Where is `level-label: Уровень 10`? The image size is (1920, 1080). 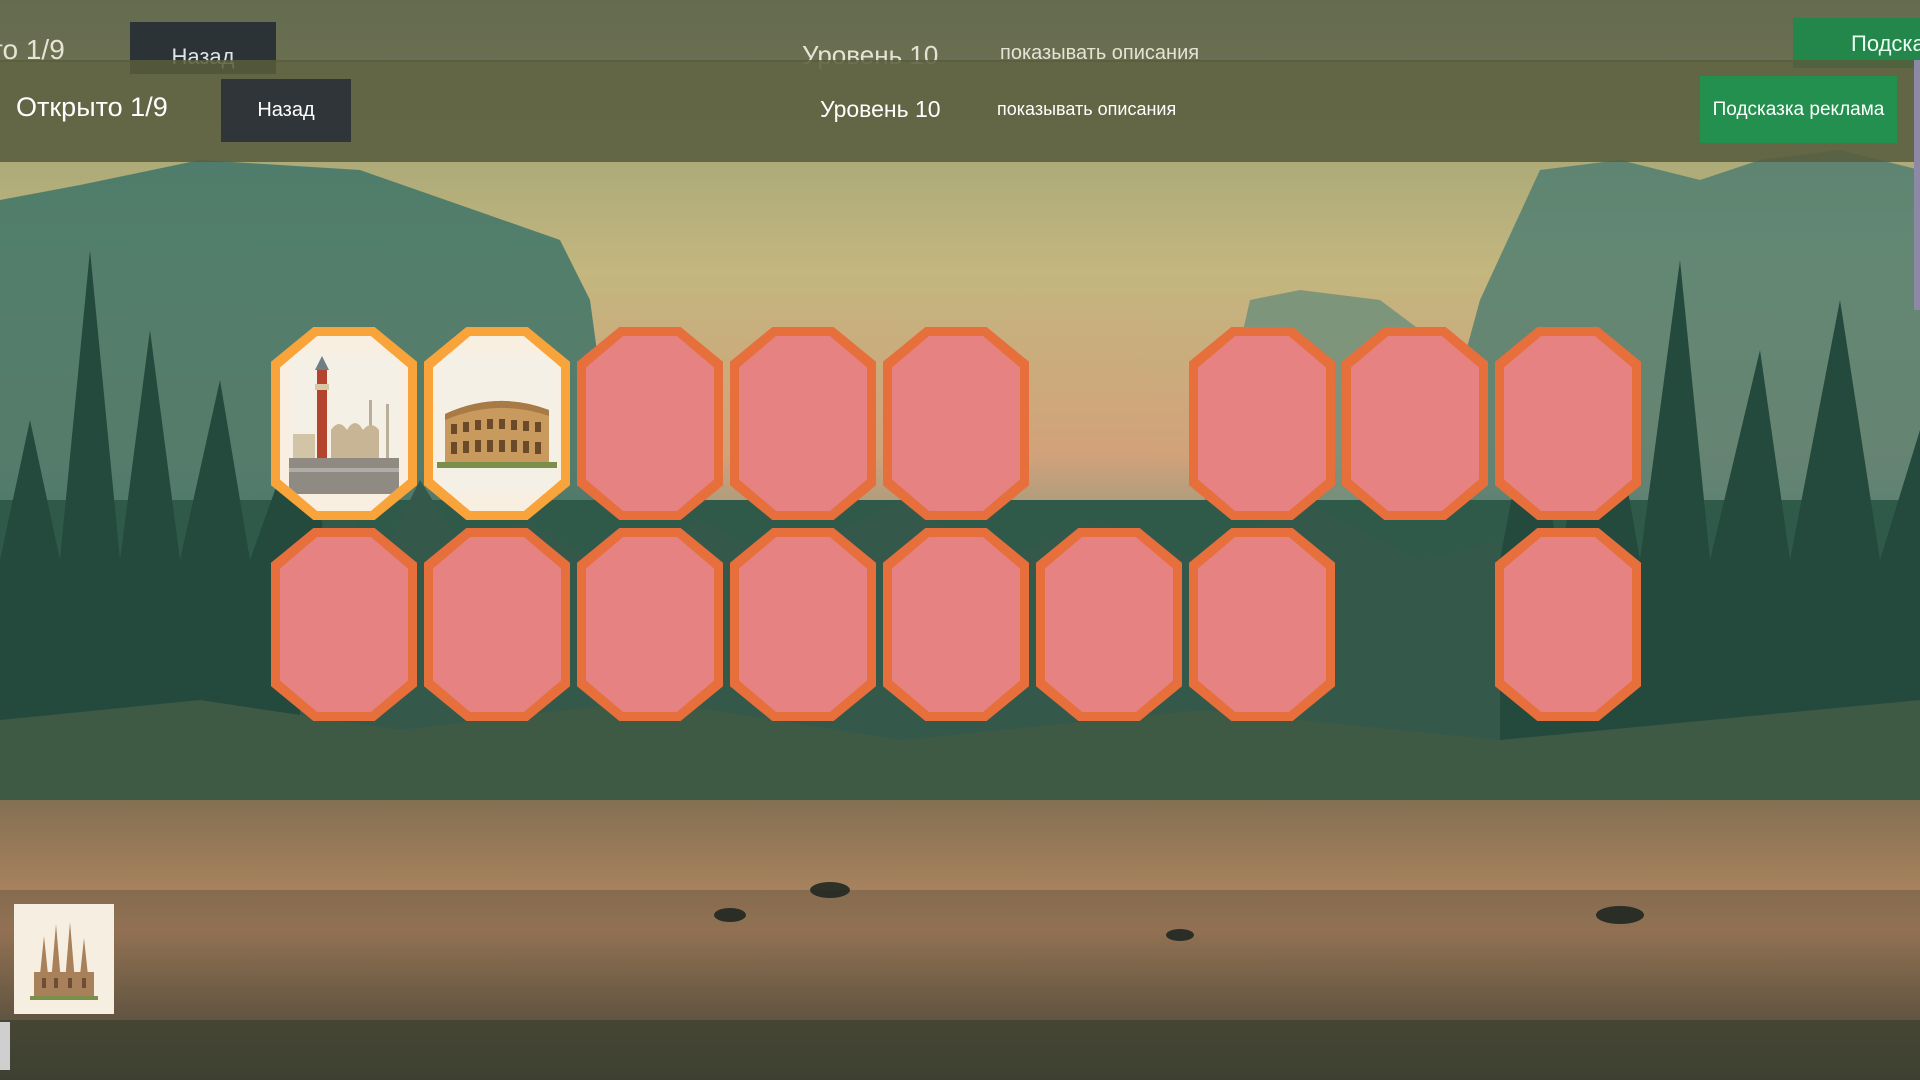 level-label: Уровень 10 is located at coordinates (880, 109).